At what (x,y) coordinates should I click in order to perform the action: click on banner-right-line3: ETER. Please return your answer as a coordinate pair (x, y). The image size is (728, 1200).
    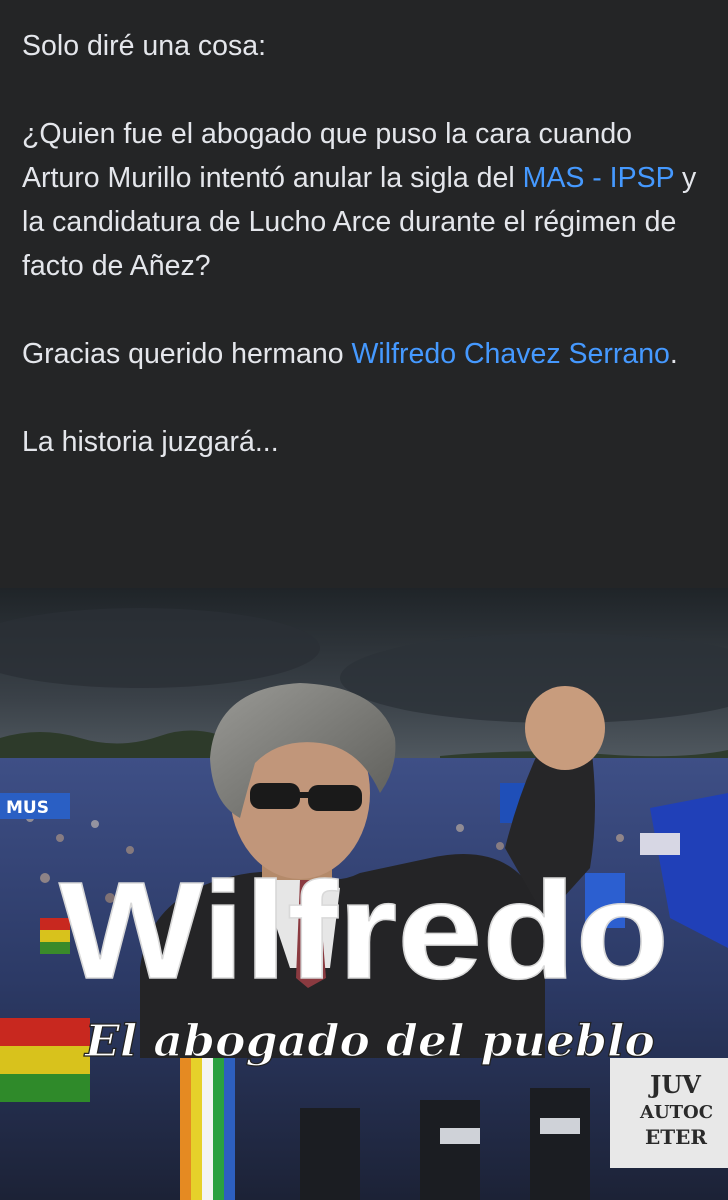
    Looking at the image, I should click on (676, 1137).